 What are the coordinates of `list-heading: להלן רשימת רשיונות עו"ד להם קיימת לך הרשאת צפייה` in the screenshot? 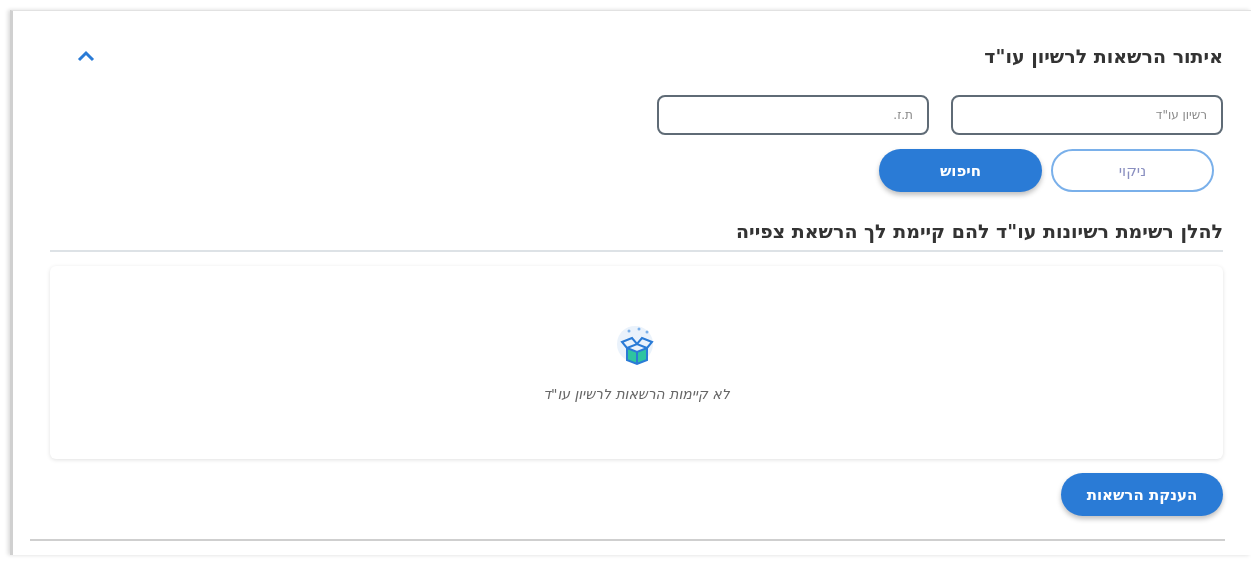 It's located at (636, 236).